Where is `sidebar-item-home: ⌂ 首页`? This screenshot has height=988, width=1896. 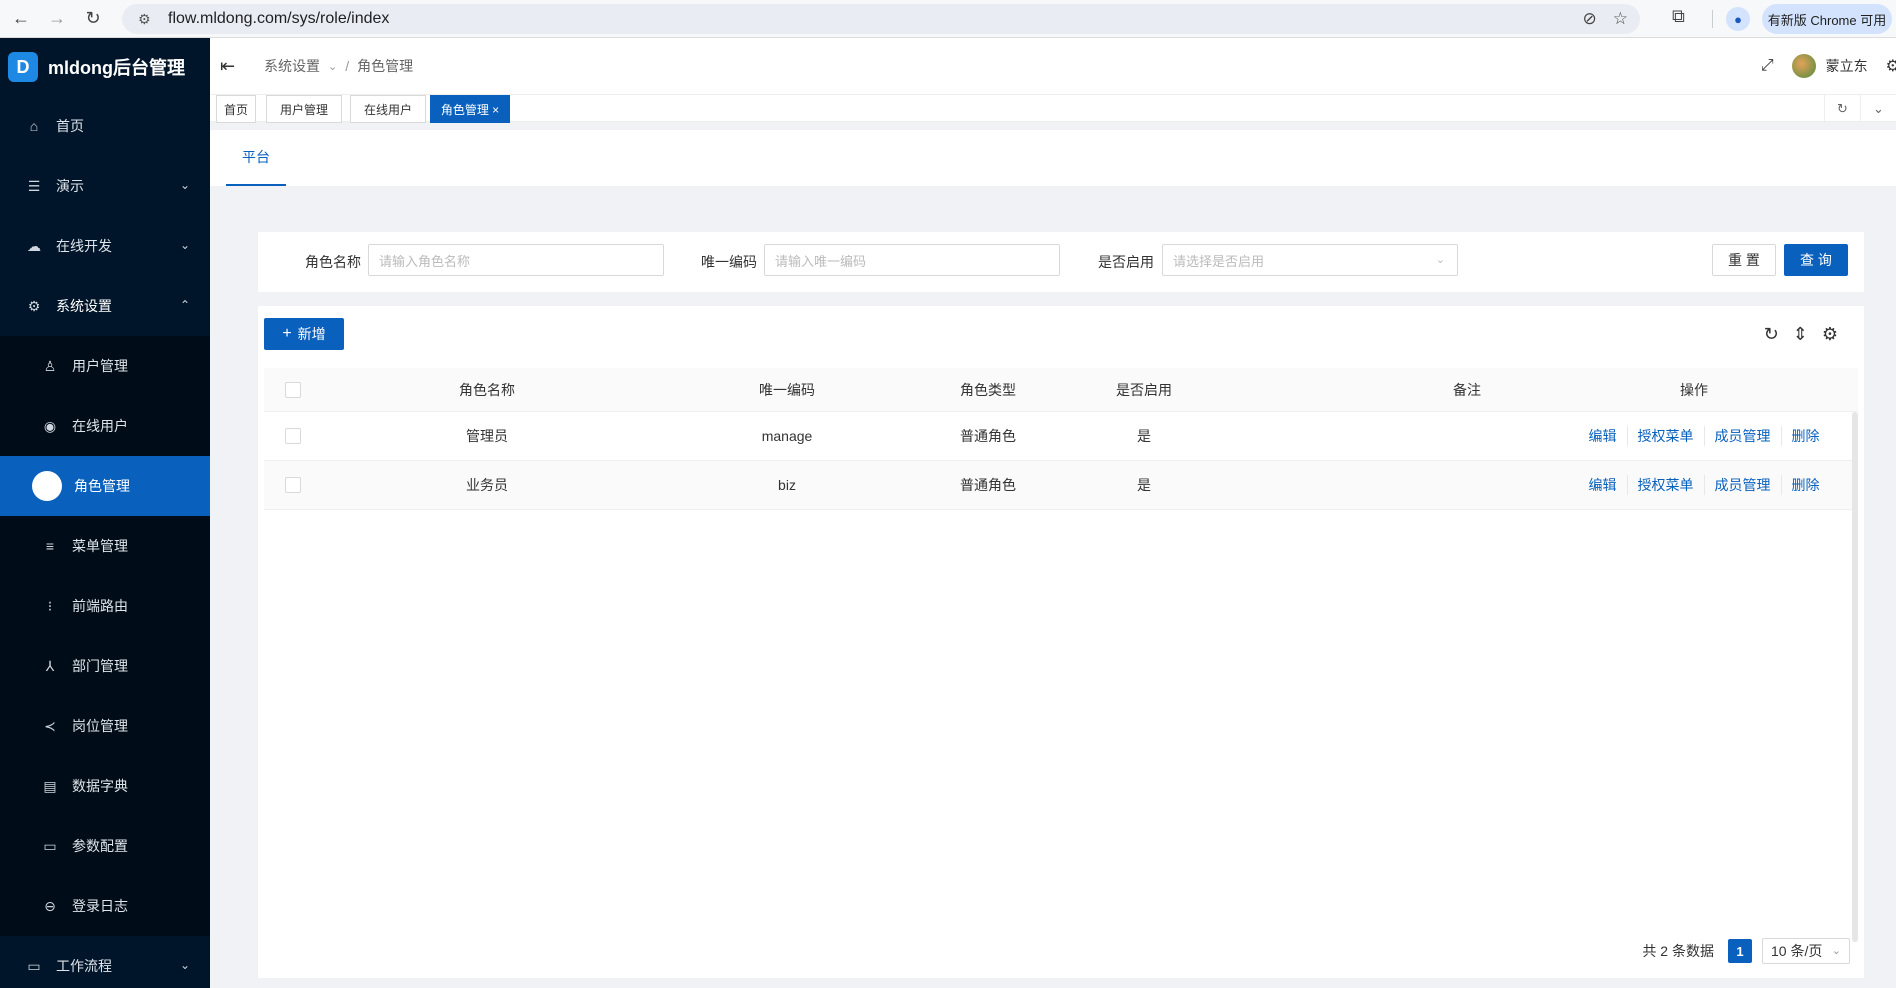
sidebar-item-home: ⌂ 首页 is located at coordinates (105, 126).